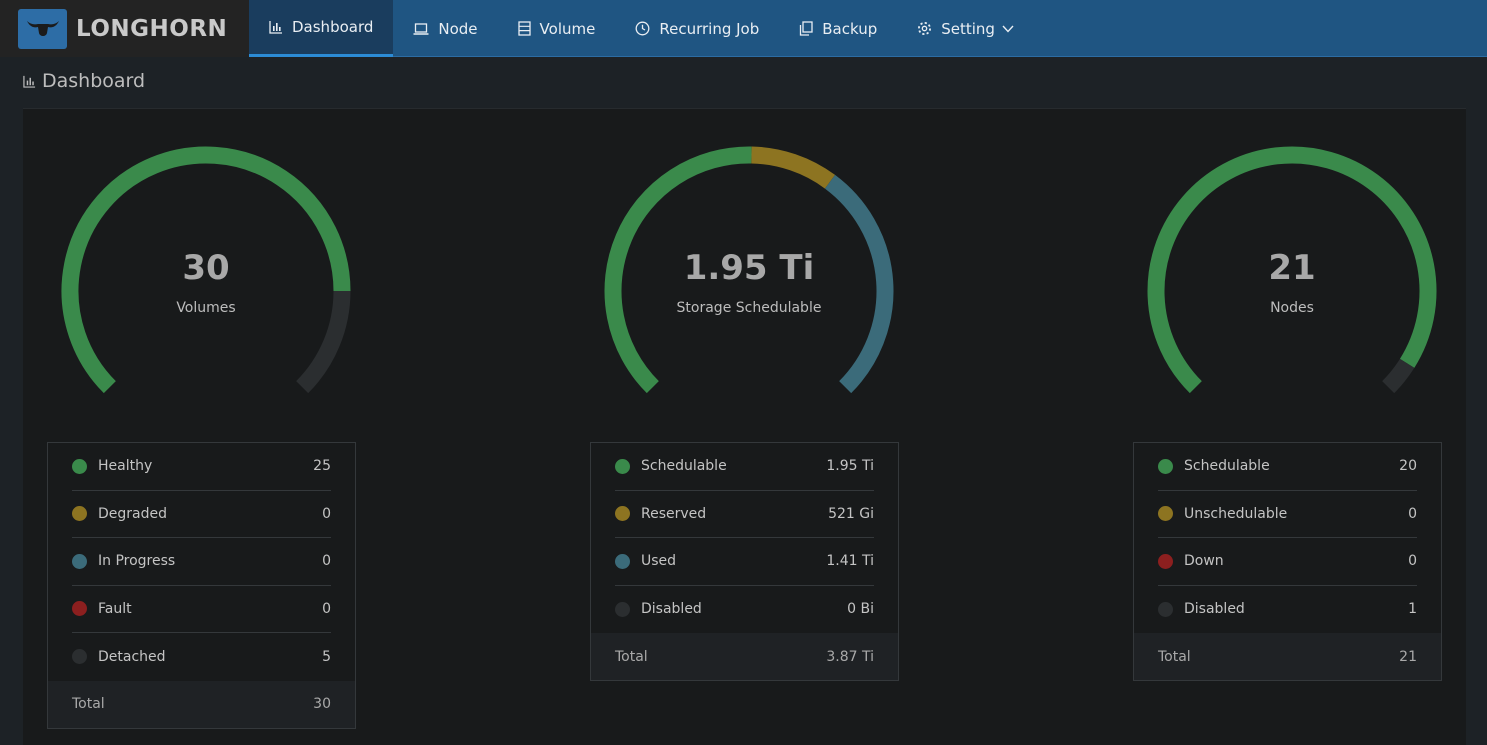 This screenshot has height=745, width=1487. I want to click on volumes-gauge-value: 30, so click(206, 268).